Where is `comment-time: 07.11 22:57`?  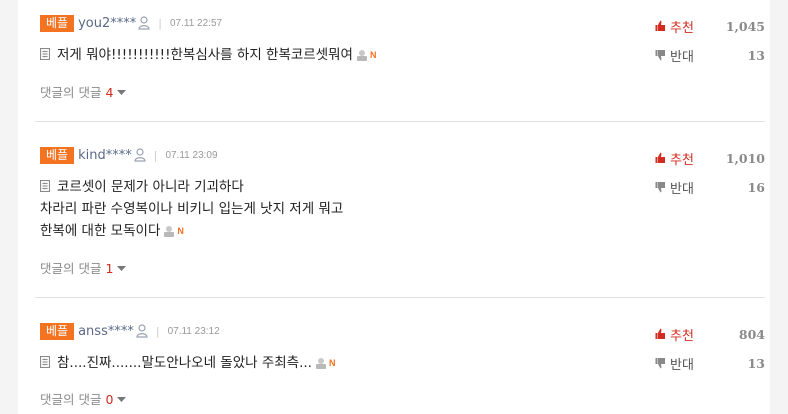 comment-time: 07.11 22:57 is located at coordinates (196, 23).